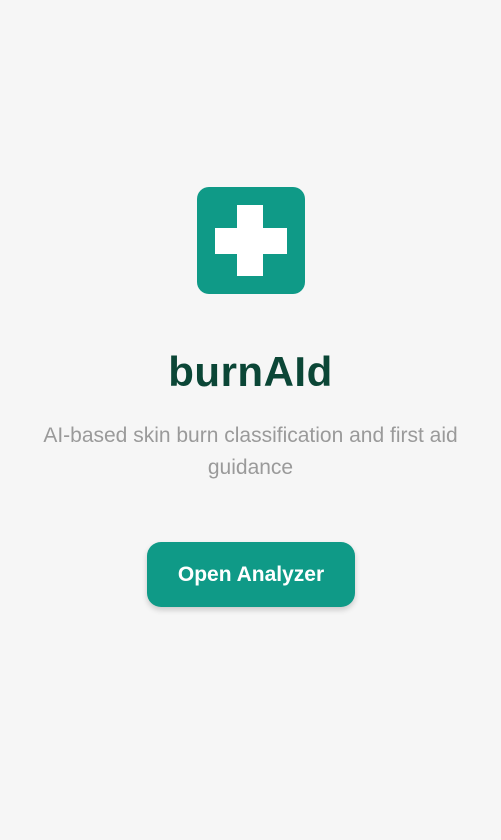 The height and width of the screenshot is (840, 501). What do you see at coordinates (251, 240) in the screenshot?
I see `first-aid-cross-icon` at bounding box center [251, 240].